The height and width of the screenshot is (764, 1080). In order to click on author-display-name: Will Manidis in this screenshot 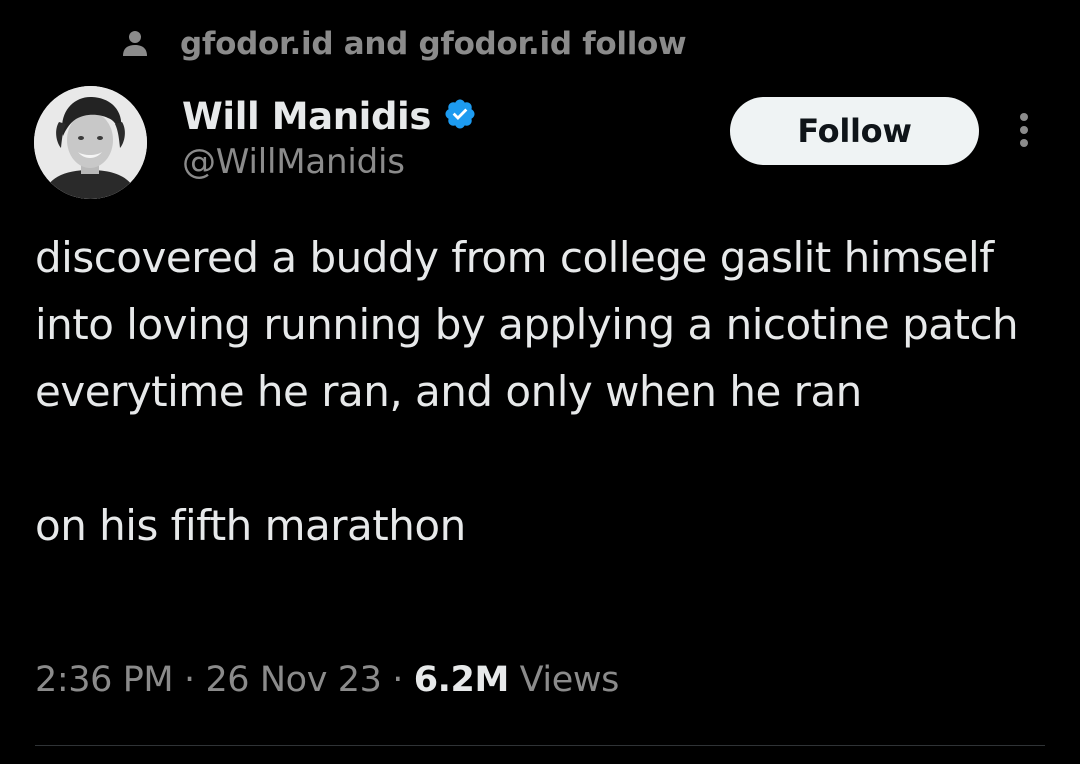, I will do `click(306, 116)`.